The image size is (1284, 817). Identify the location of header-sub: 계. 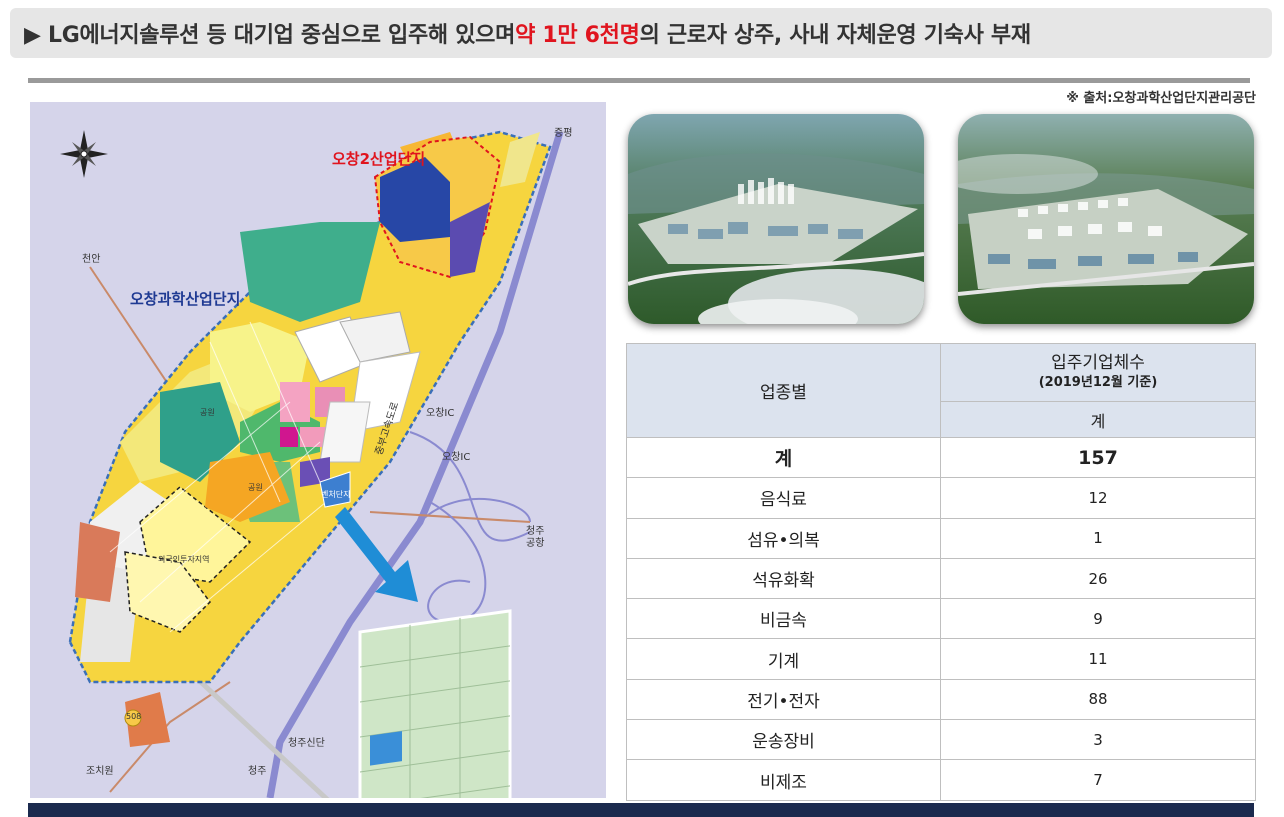
(1098, 419).